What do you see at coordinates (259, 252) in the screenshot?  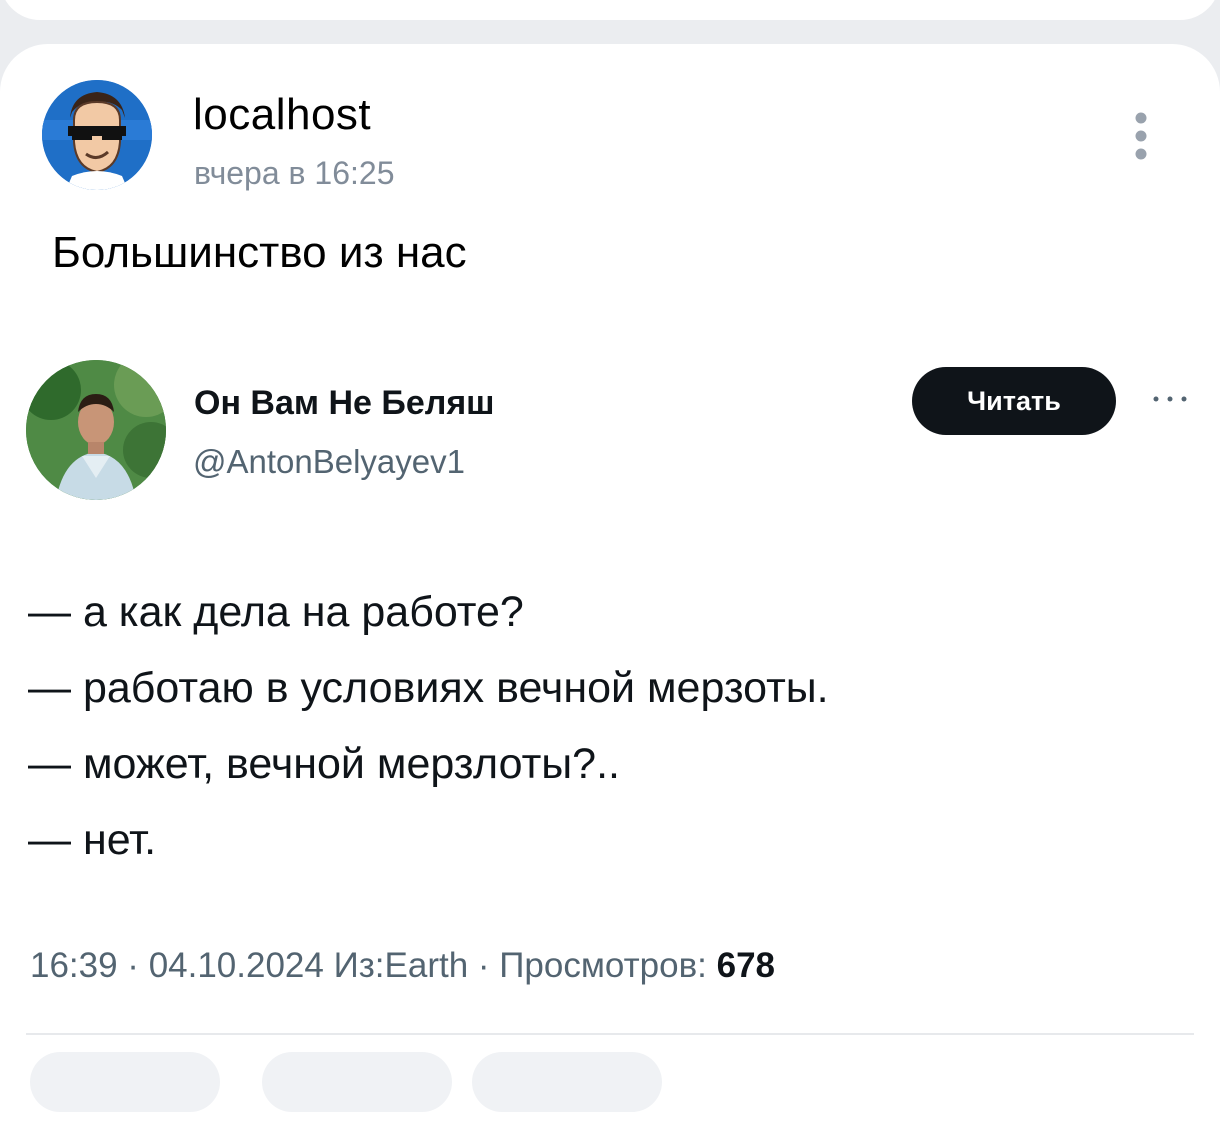 I see `post-text: Большинство из нас` at bounding box center [259, 252].